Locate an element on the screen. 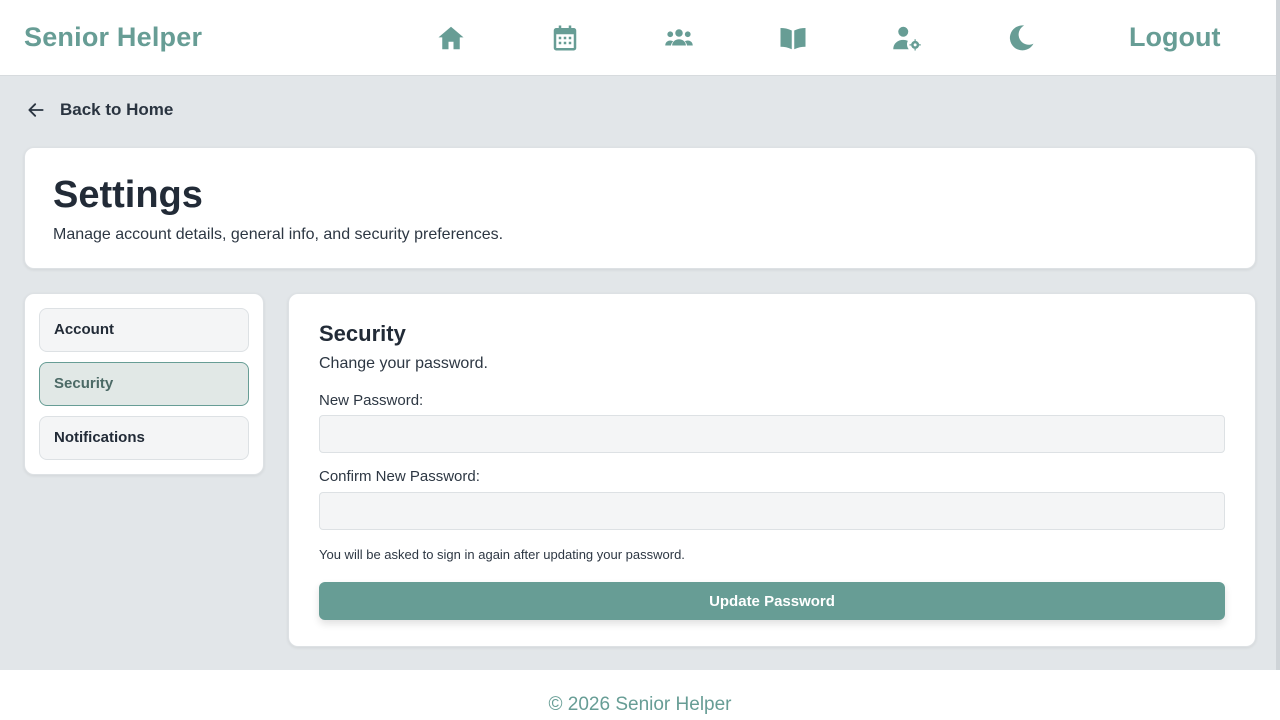 This screenshot has width=1280, height=720. home-icon is located at coordinates (451, 38).